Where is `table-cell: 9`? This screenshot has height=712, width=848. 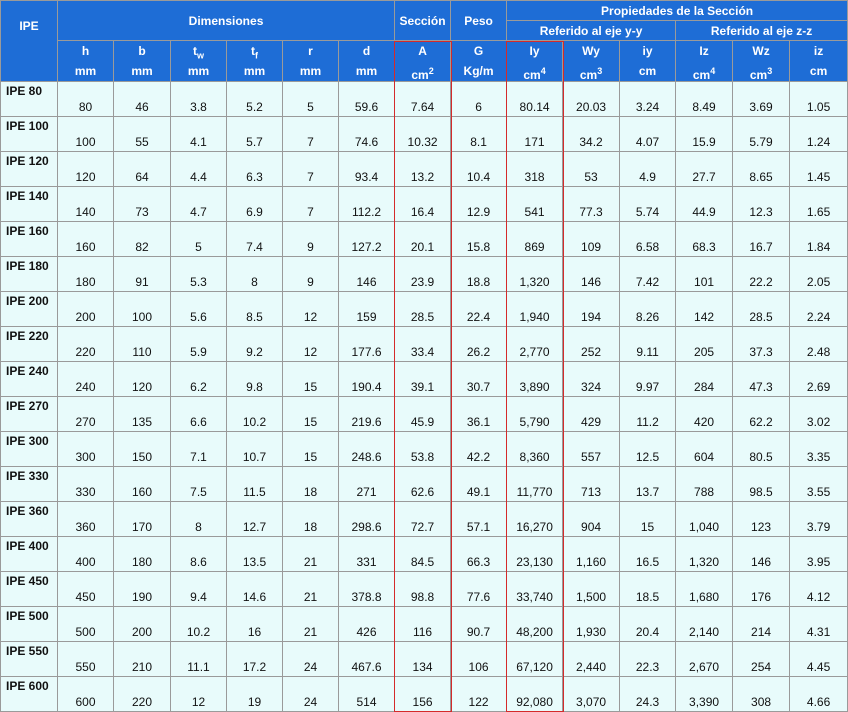 table-cell: 9 is located at coordinates (311, 274).